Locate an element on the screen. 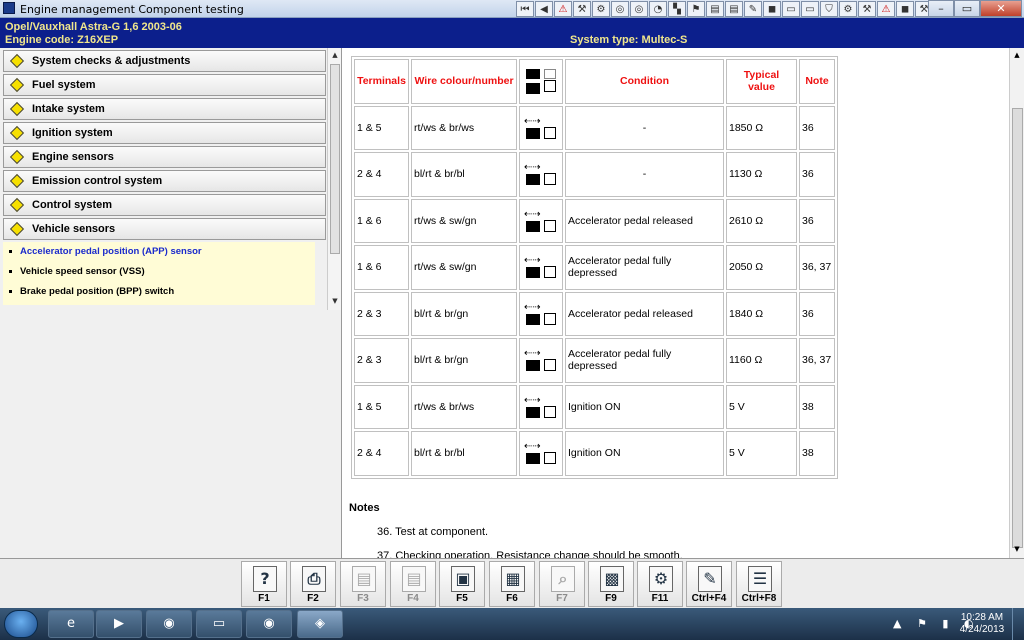  category-label: Intake system is located at coordinates (68, 109).